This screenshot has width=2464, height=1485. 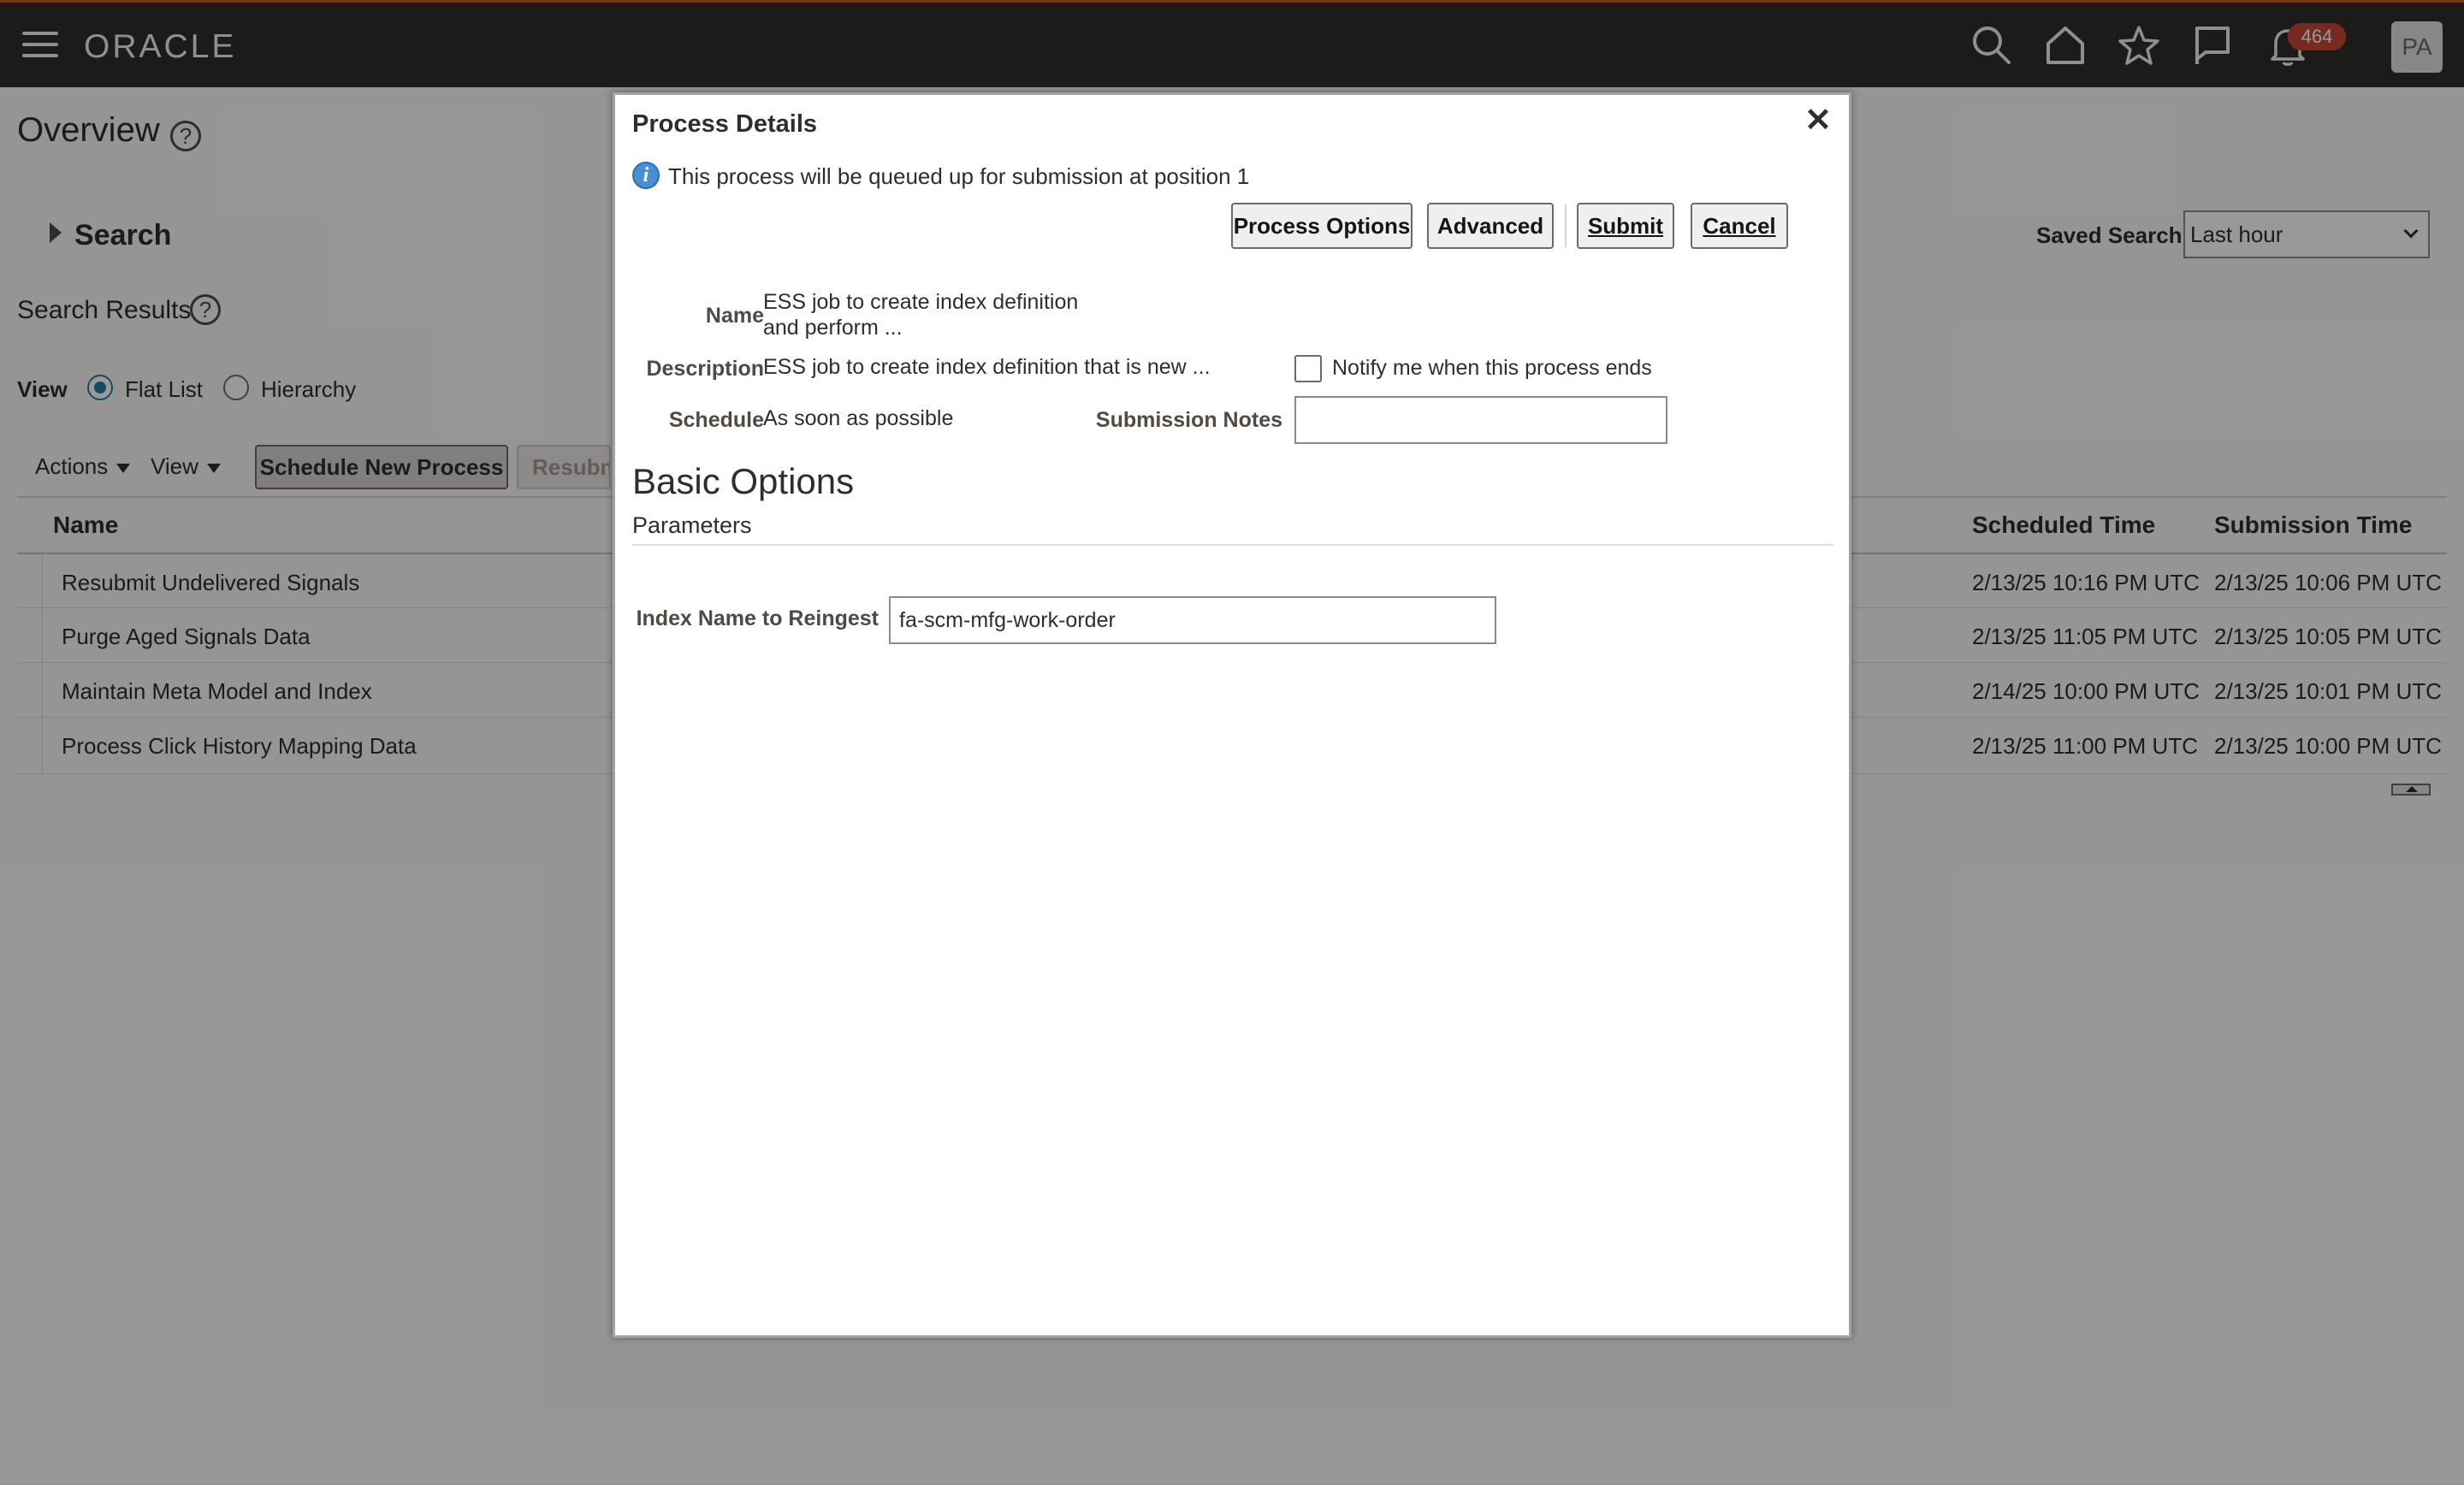 What do you see at coordinates (1188, 420) in the screenshot?
I see `submission-notes-label: Submission Notes` at bounding box center [1188, 420].